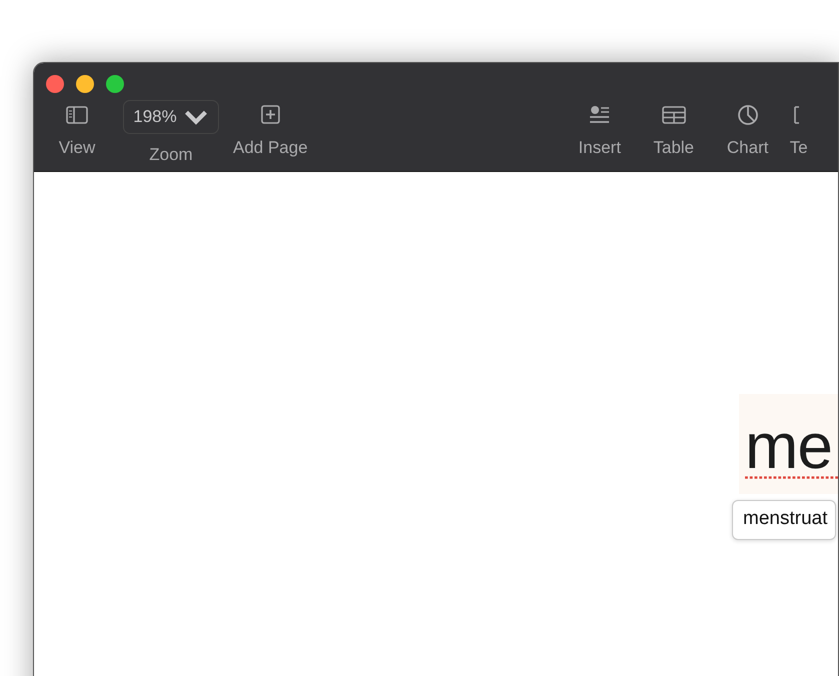 The image size is (839, 676). What do you see at coordinates (77, 135) in the screenshot?
I see `sidebar-button: View` at bounding box center [77, 135].